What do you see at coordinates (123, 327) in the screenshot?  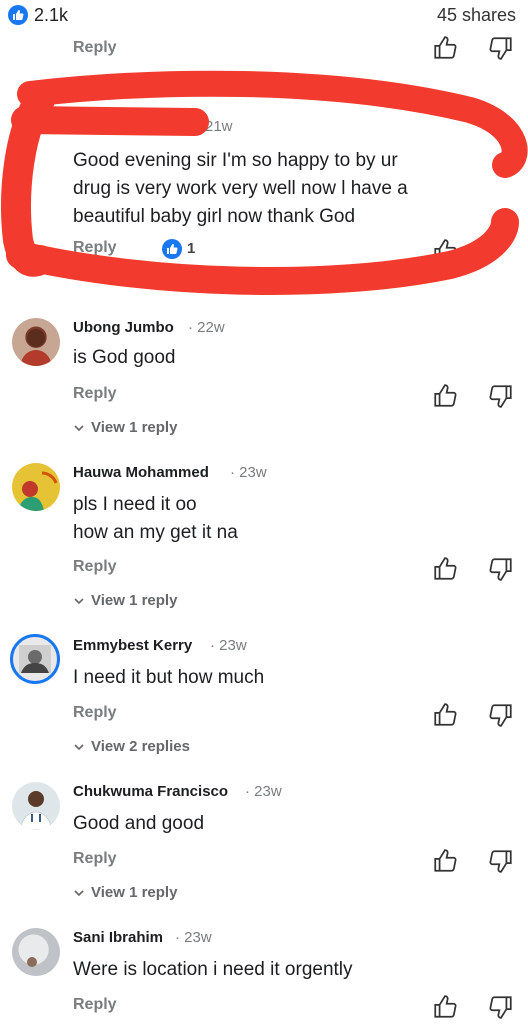 I see `comment-author: Ubong Jumbo` at bounding box center [123, 327].